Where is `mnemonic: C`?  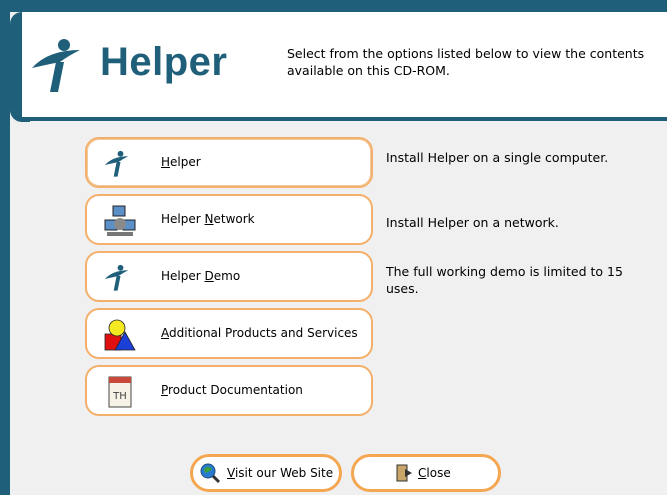 mnemonic: C is located at coordinates (422, 473).